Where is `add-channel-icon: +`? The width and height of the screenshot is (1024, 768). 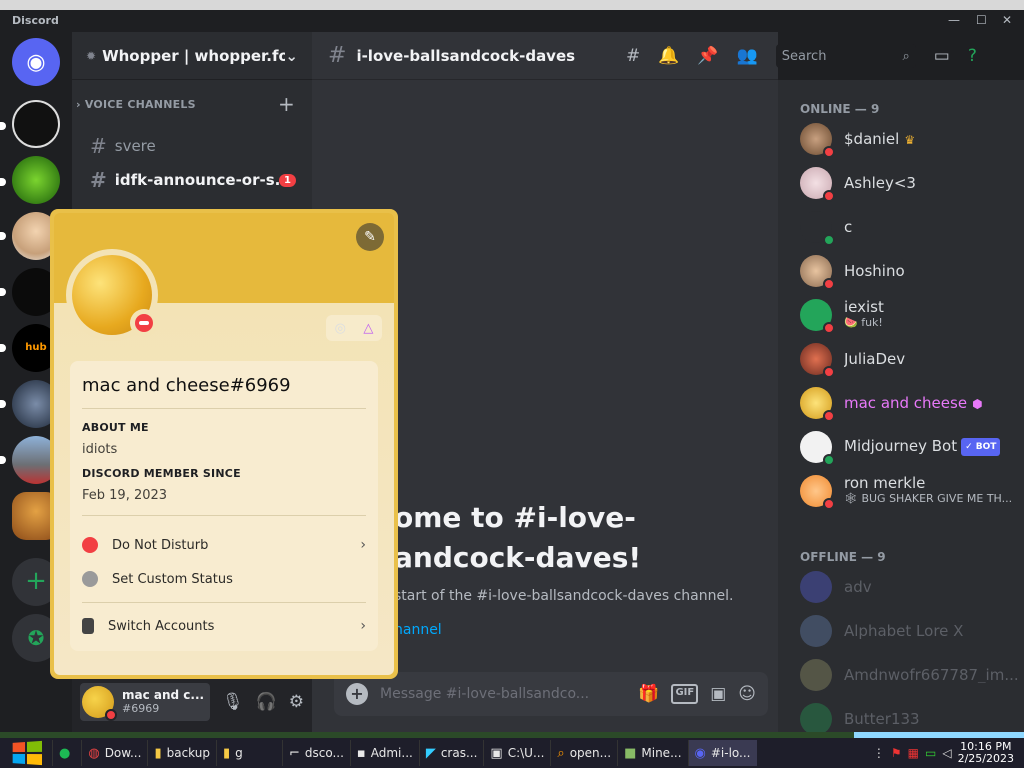
add-channel-icon: + is located at coordinates (286, 104).